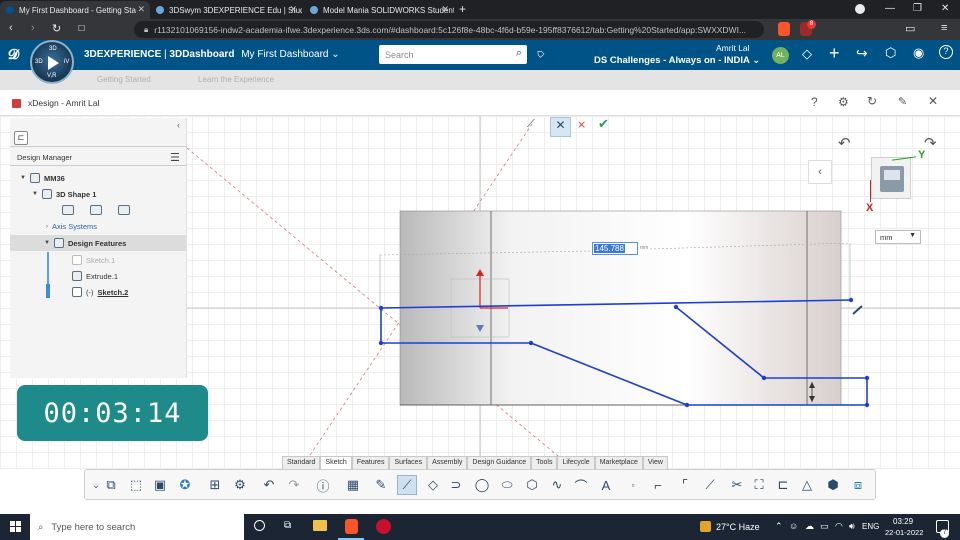 The width and height of the screenshot is (960, 540). Describe the element at coordinates (544, 462) in the screenshot. I see `tab-tools: Tools` at that location.